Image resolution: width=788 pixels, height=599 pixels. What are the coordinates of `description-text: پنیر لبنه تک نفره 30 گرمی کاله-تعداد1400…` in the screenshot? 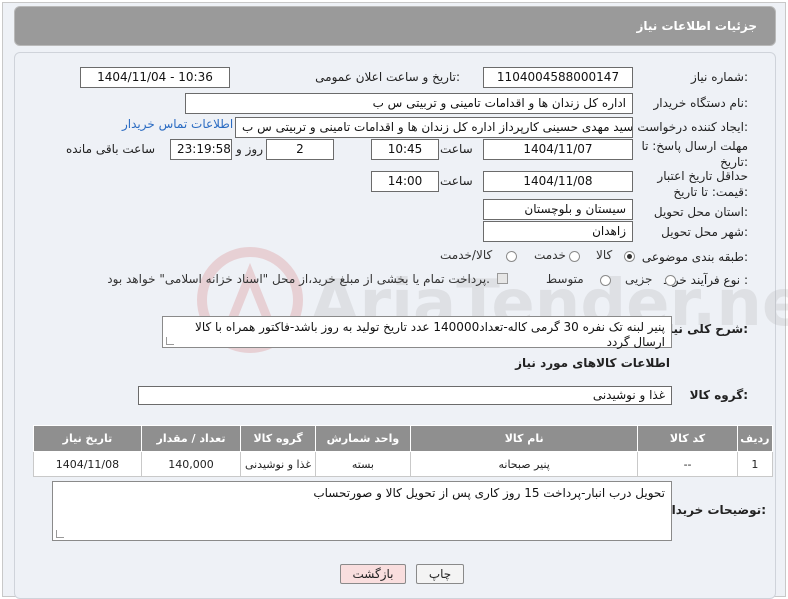 It's located at (430, 334).